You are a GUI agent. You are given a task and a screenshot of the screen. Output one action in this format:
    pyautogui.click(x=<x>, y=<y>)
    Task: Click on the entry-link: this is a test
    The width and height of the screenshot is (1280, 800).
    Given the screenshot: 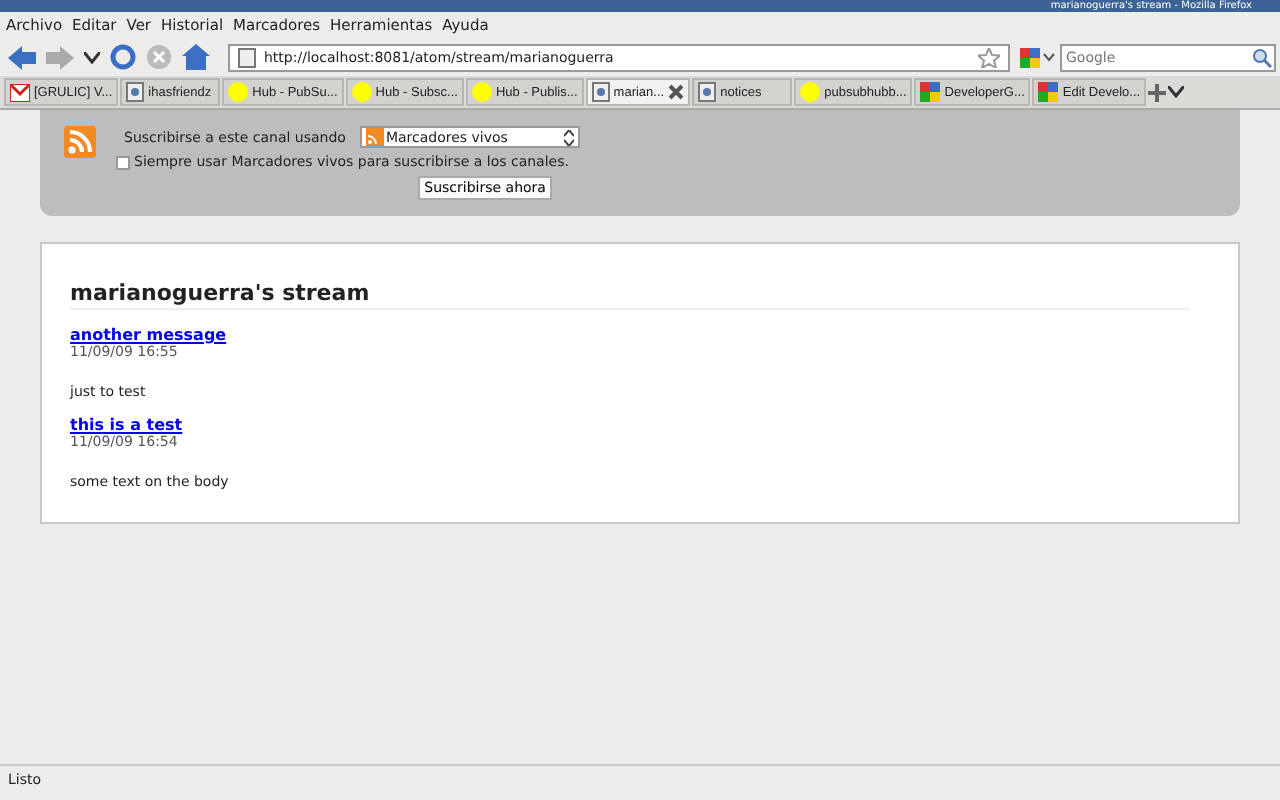 What is the action you would take?
    pyautogui.click(x=126, y=425)
    